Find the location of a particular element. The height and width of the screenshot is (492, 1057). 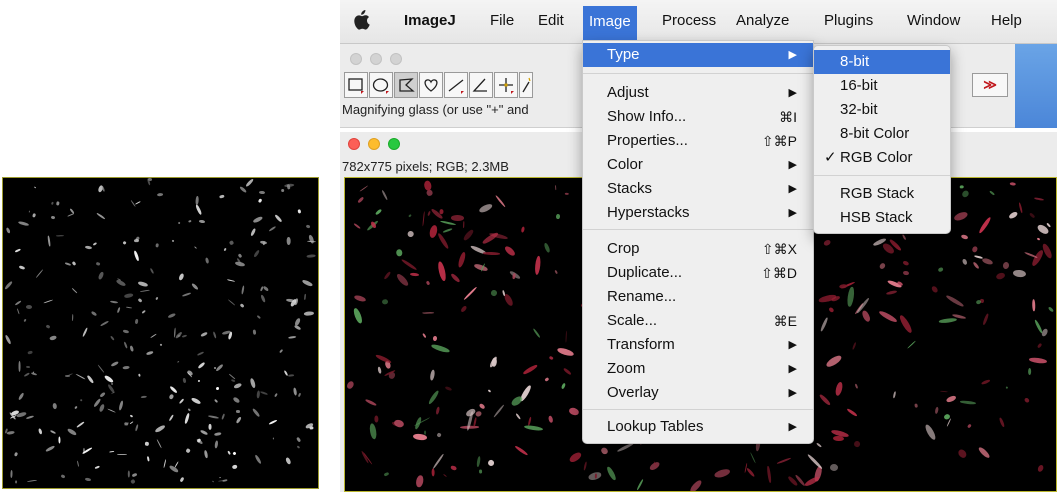

menu-item-rgb-color: ✓ RGB Color is located at coordinates (882, 158).